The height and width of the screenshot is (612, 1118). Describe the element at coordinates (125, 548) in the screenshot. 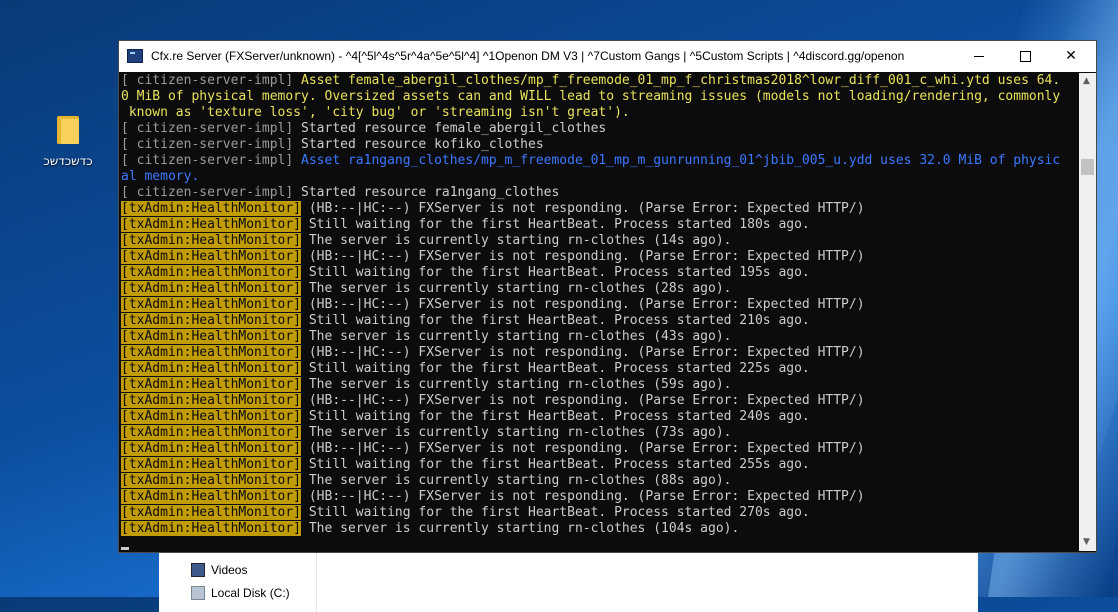

I see `text-cursor` at that location.